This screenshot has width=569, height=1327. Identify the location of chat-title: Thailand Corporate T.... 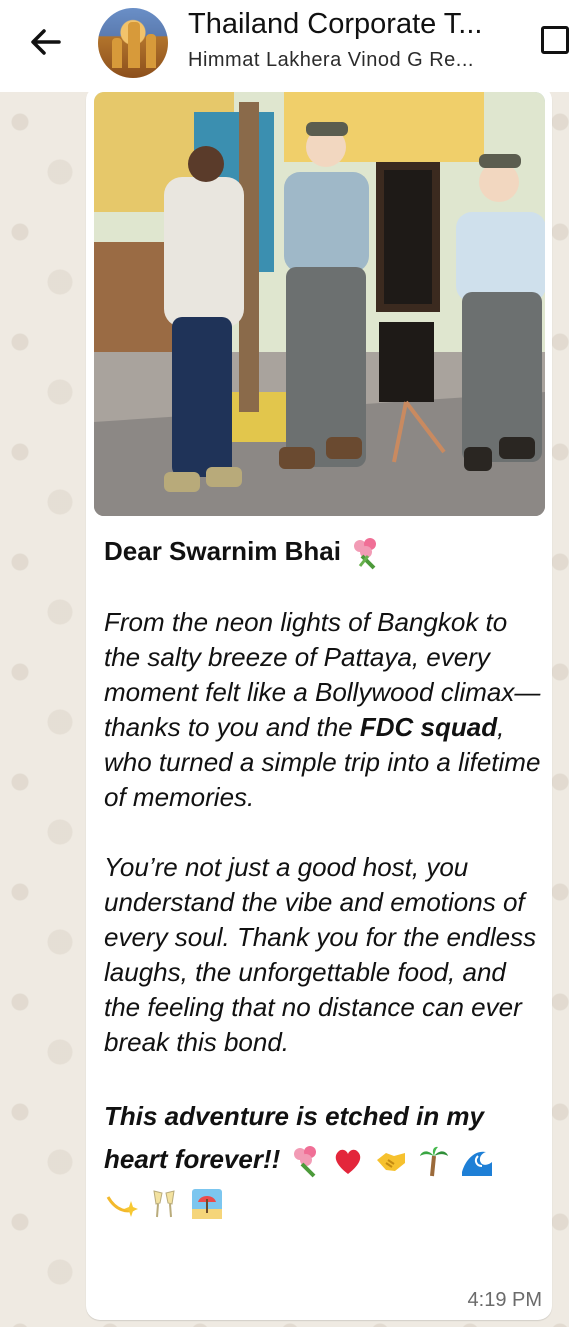
(358, 24).